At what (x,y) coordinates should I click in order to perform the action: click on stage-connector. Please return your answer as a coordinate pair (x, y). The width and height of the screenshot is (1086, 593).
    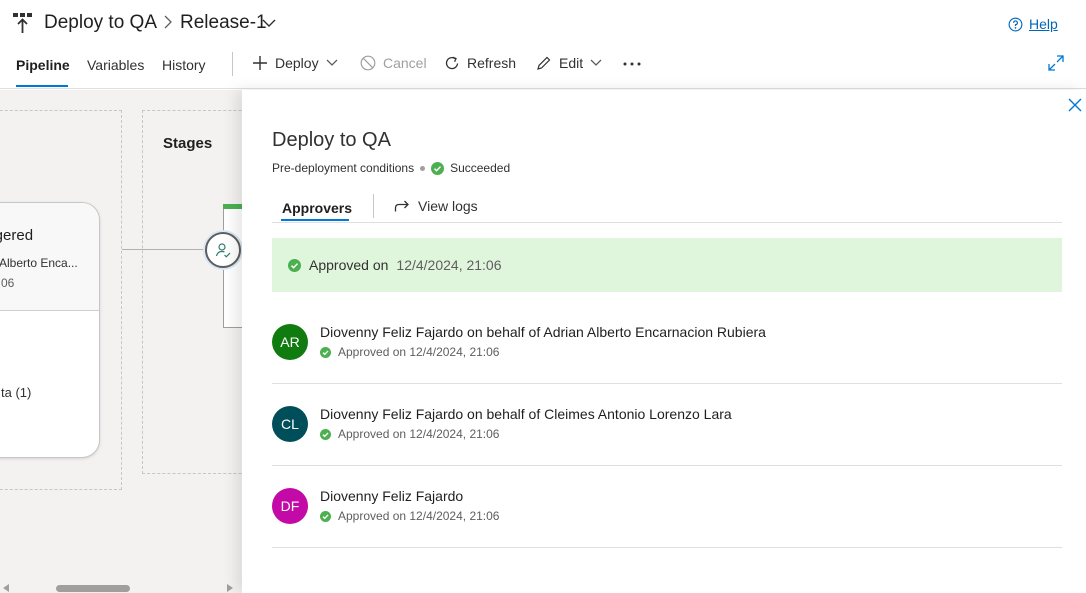
    Looking at the image, I should click on (164, 249).